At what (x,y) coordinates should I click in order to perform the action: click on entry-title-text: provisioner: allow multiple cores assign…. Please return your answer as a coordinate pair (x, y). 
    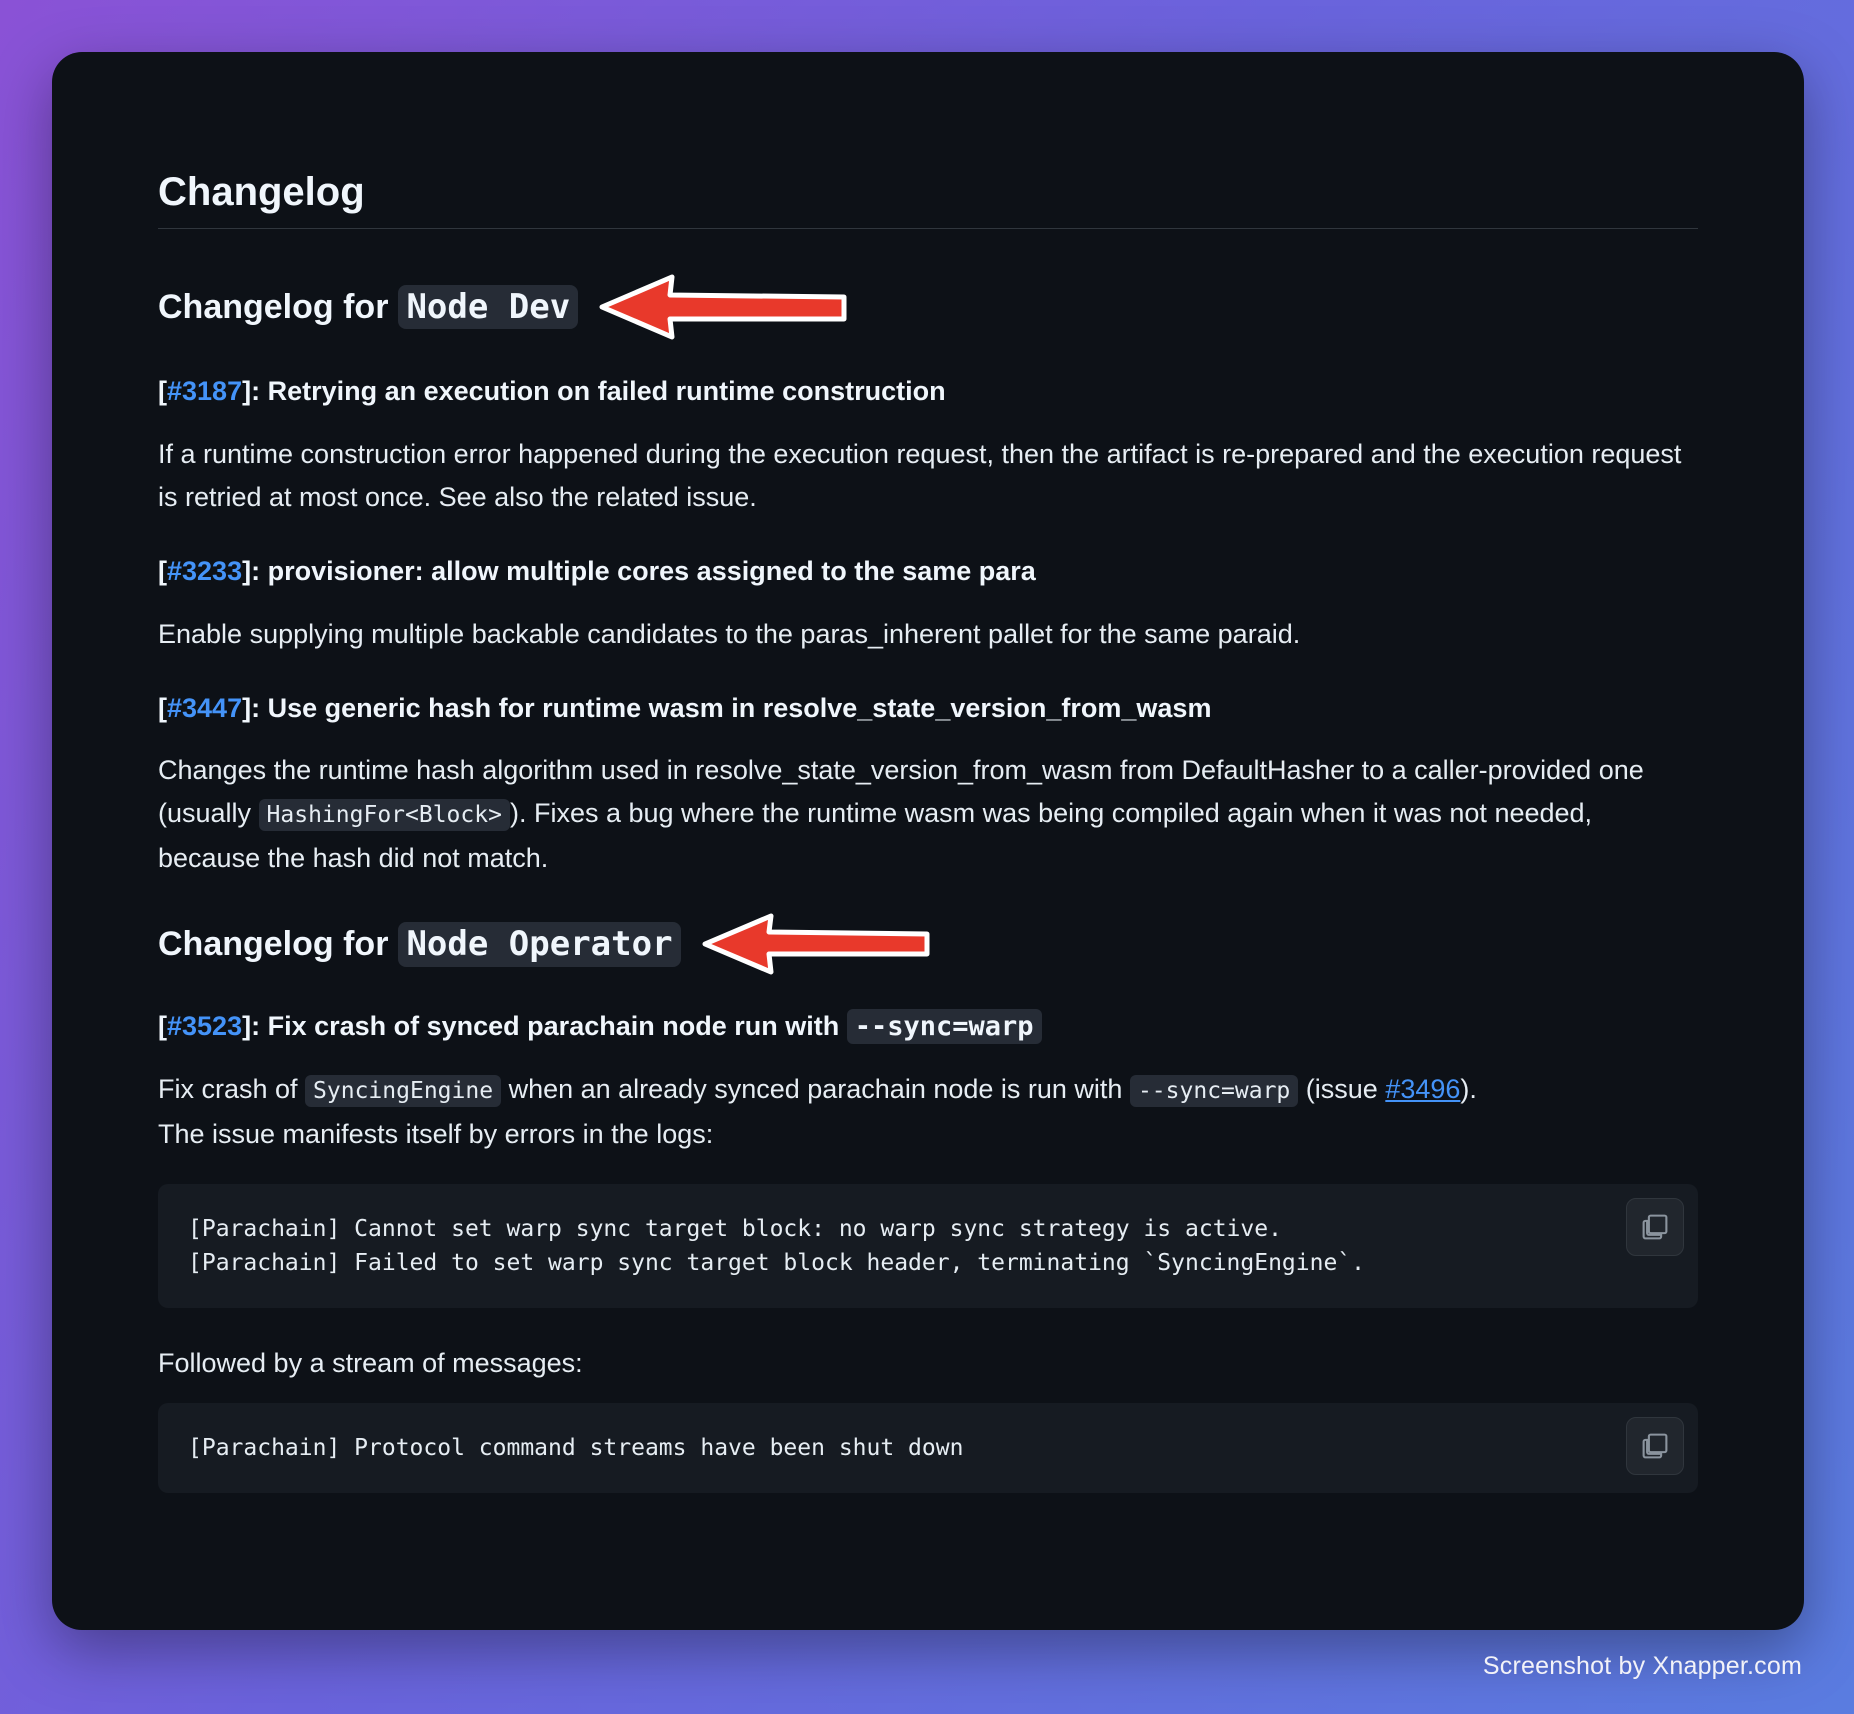
    Looking at the image, I should click on (651, 570).